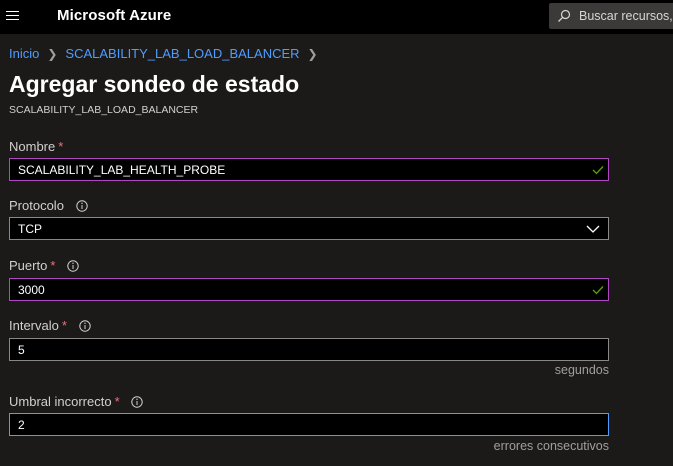  I want to click on brand-title: Microsoft Azure, so click(114, 15).